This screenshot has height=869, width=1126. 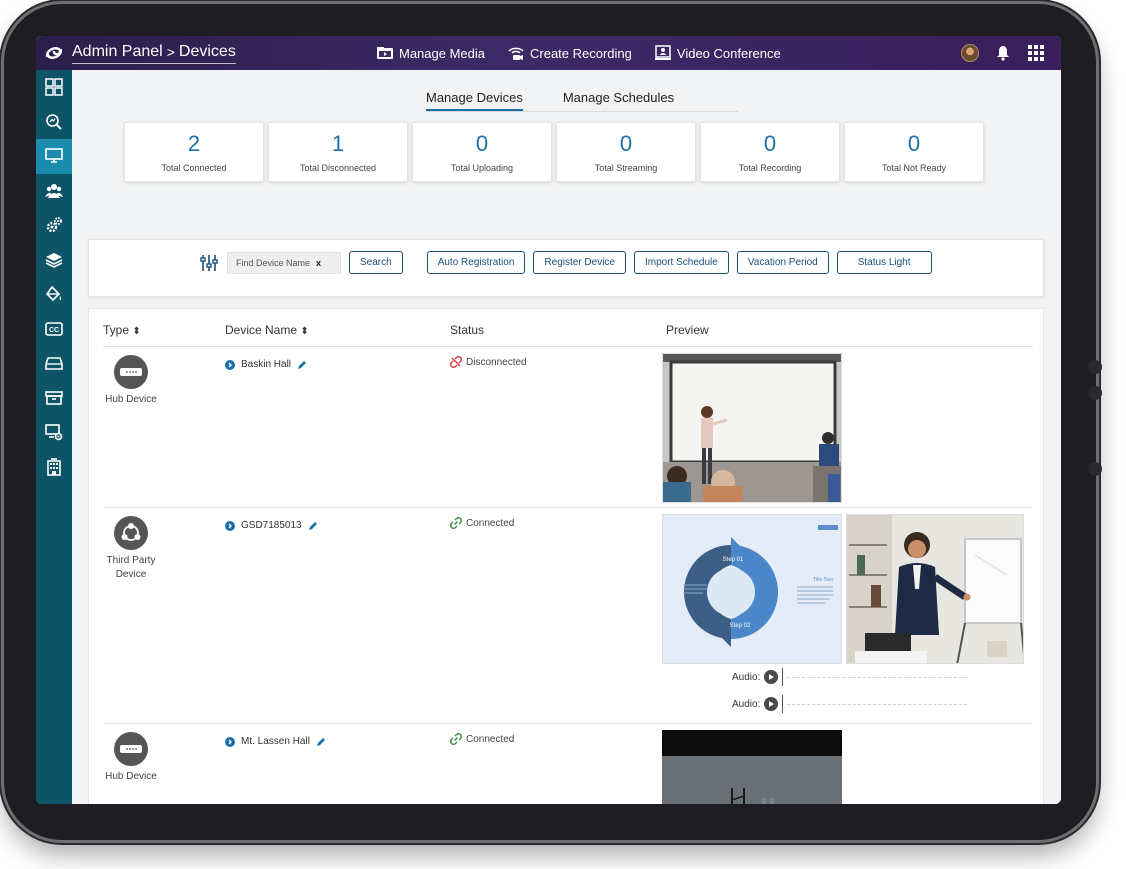 What do you see at coordinates (568, 335) in the screenshot?
I see `table-header: Type ⬍ Device Name ⬍ Status Preview` at bounding box center [568, 335].